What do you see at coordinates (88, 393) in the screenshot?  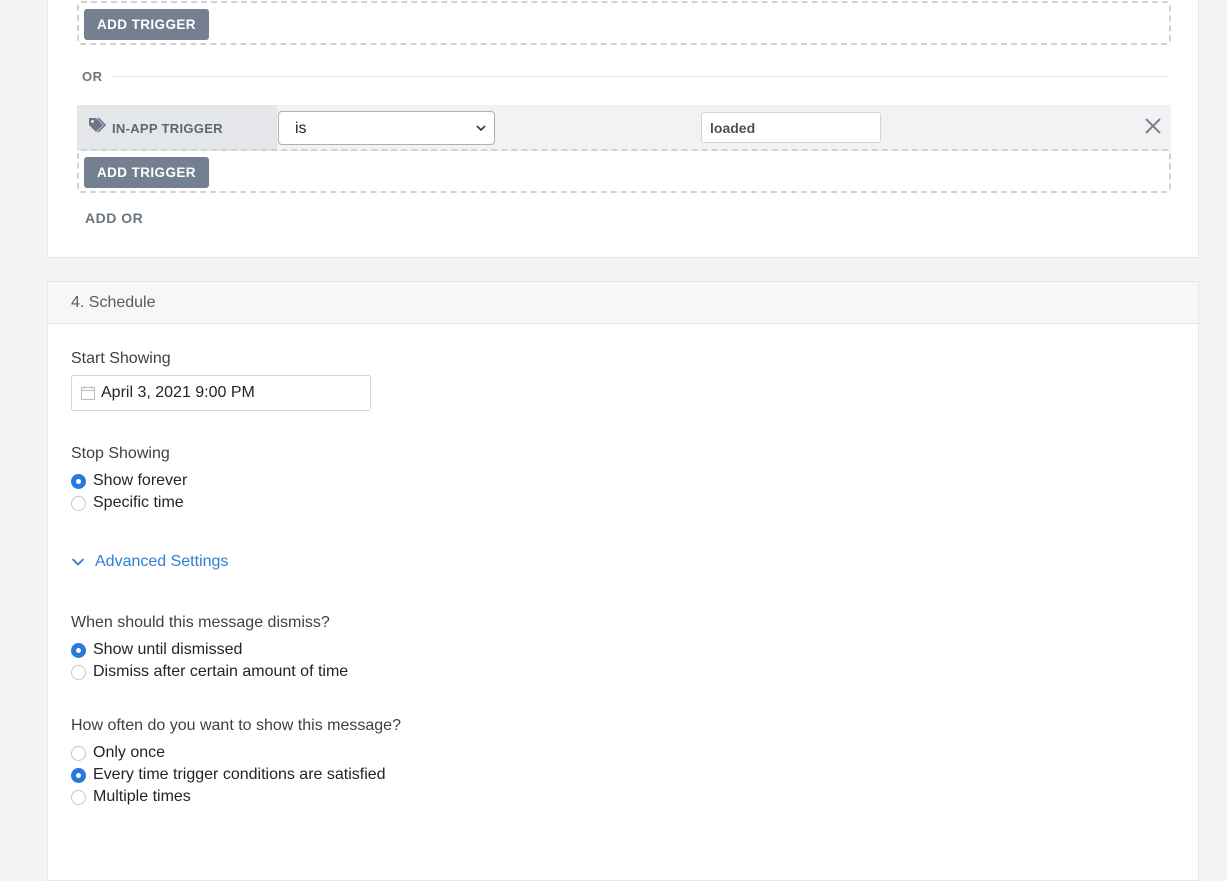 I see `calendar-icon` at bounding box center [88, 393].